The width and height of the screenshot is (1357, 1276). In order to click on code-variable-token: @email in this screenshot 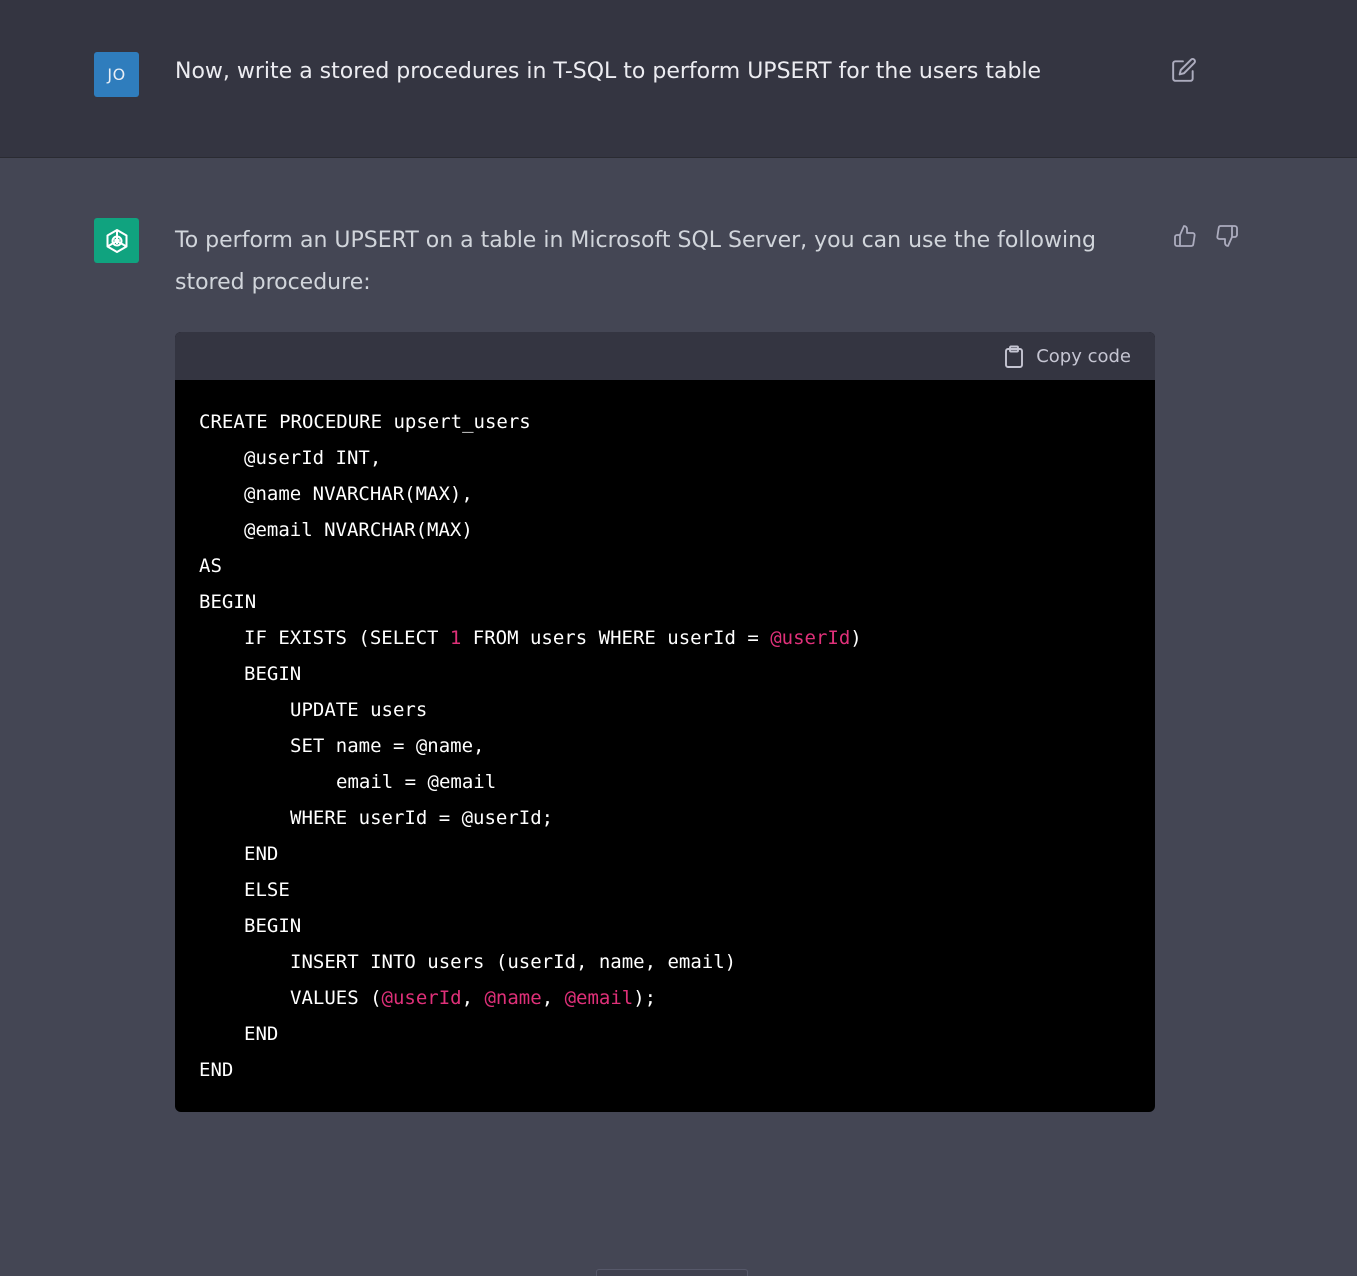, I will do `click(599, 998)`.